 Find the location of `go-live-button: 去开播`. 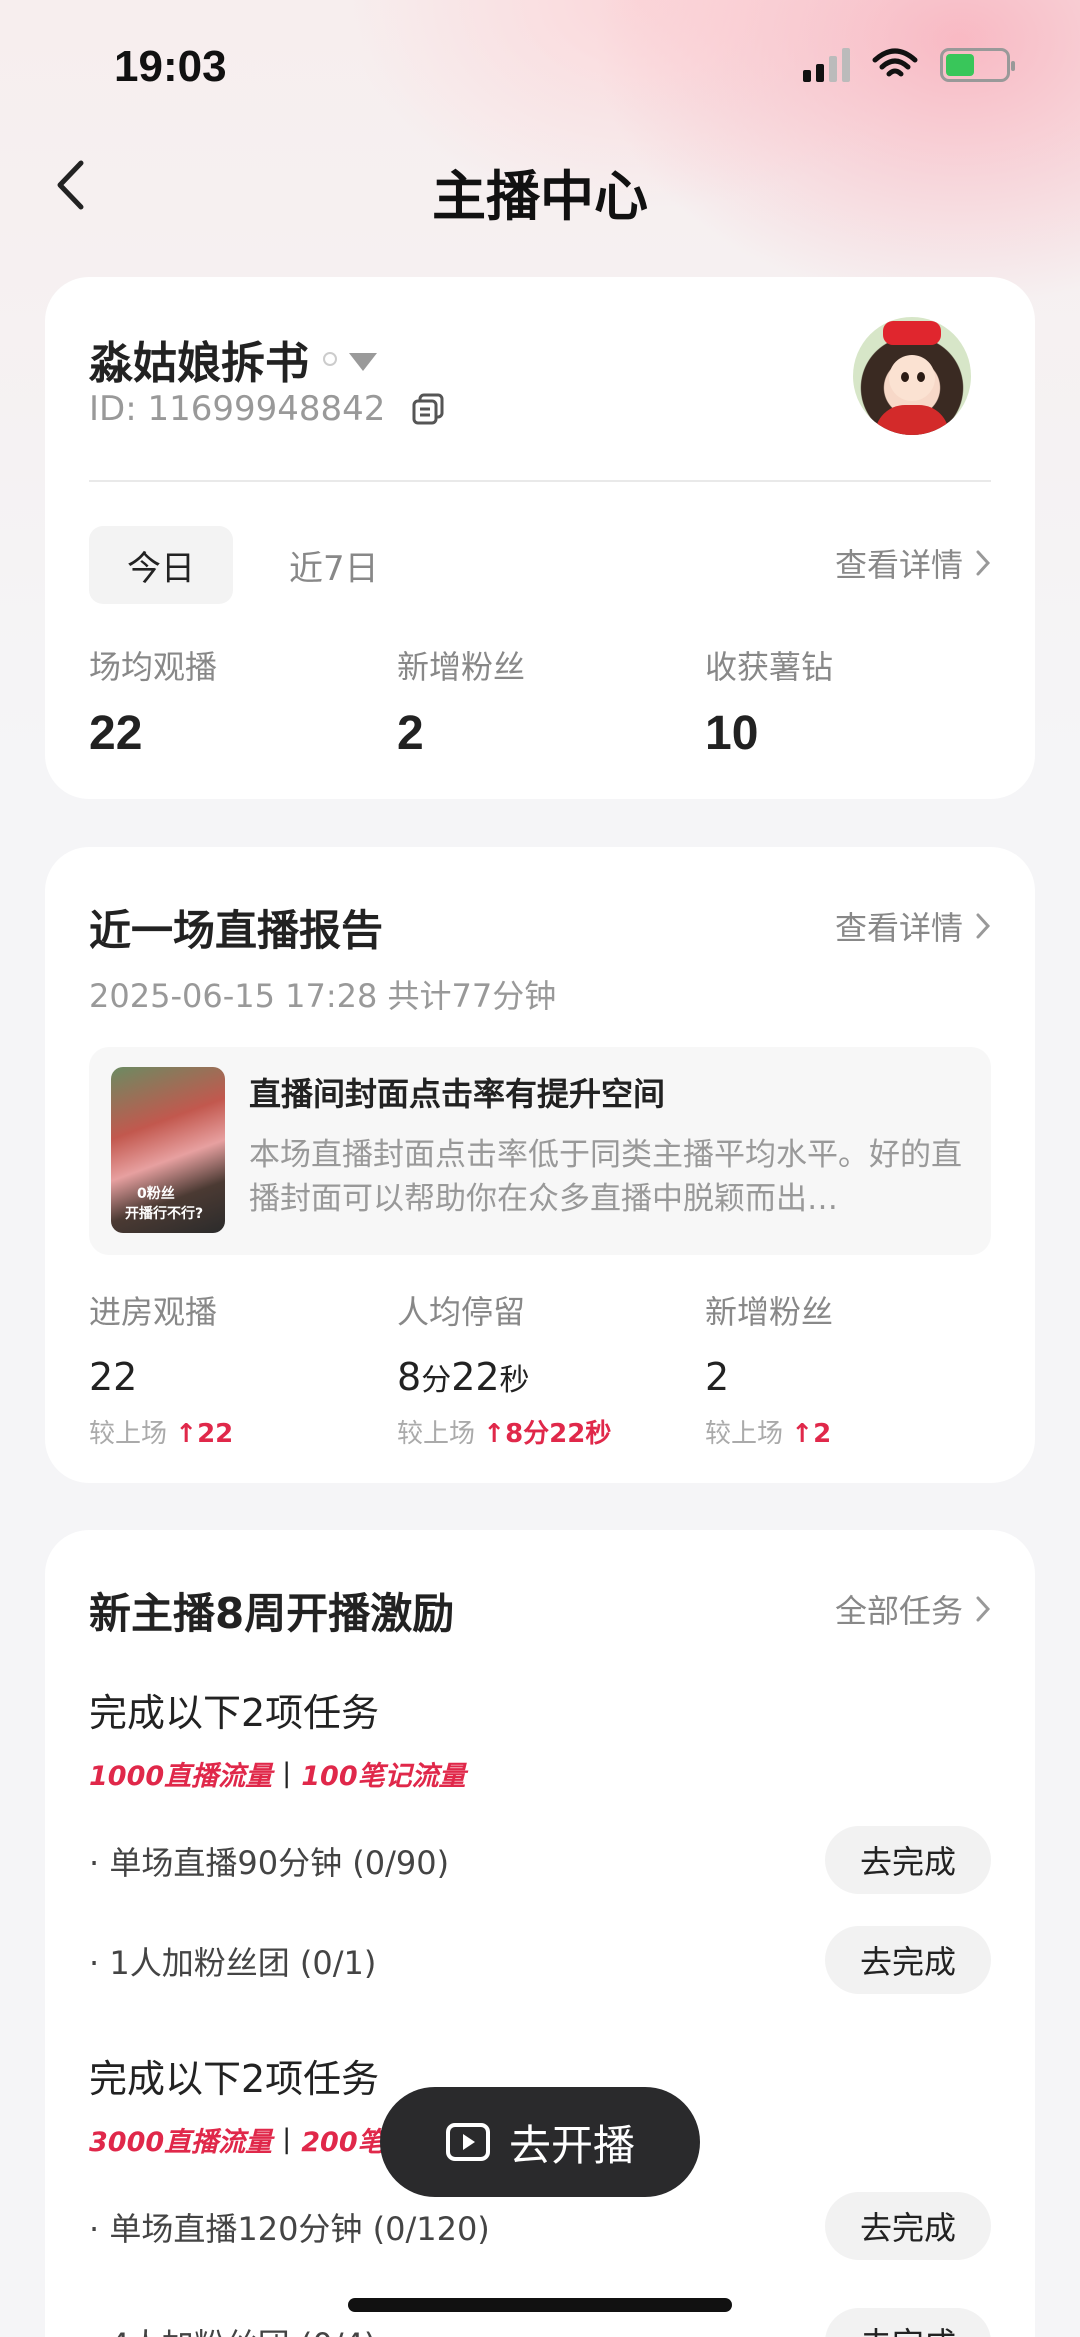

go-live-button: 去开播 is located at coordinates (540, 2142).